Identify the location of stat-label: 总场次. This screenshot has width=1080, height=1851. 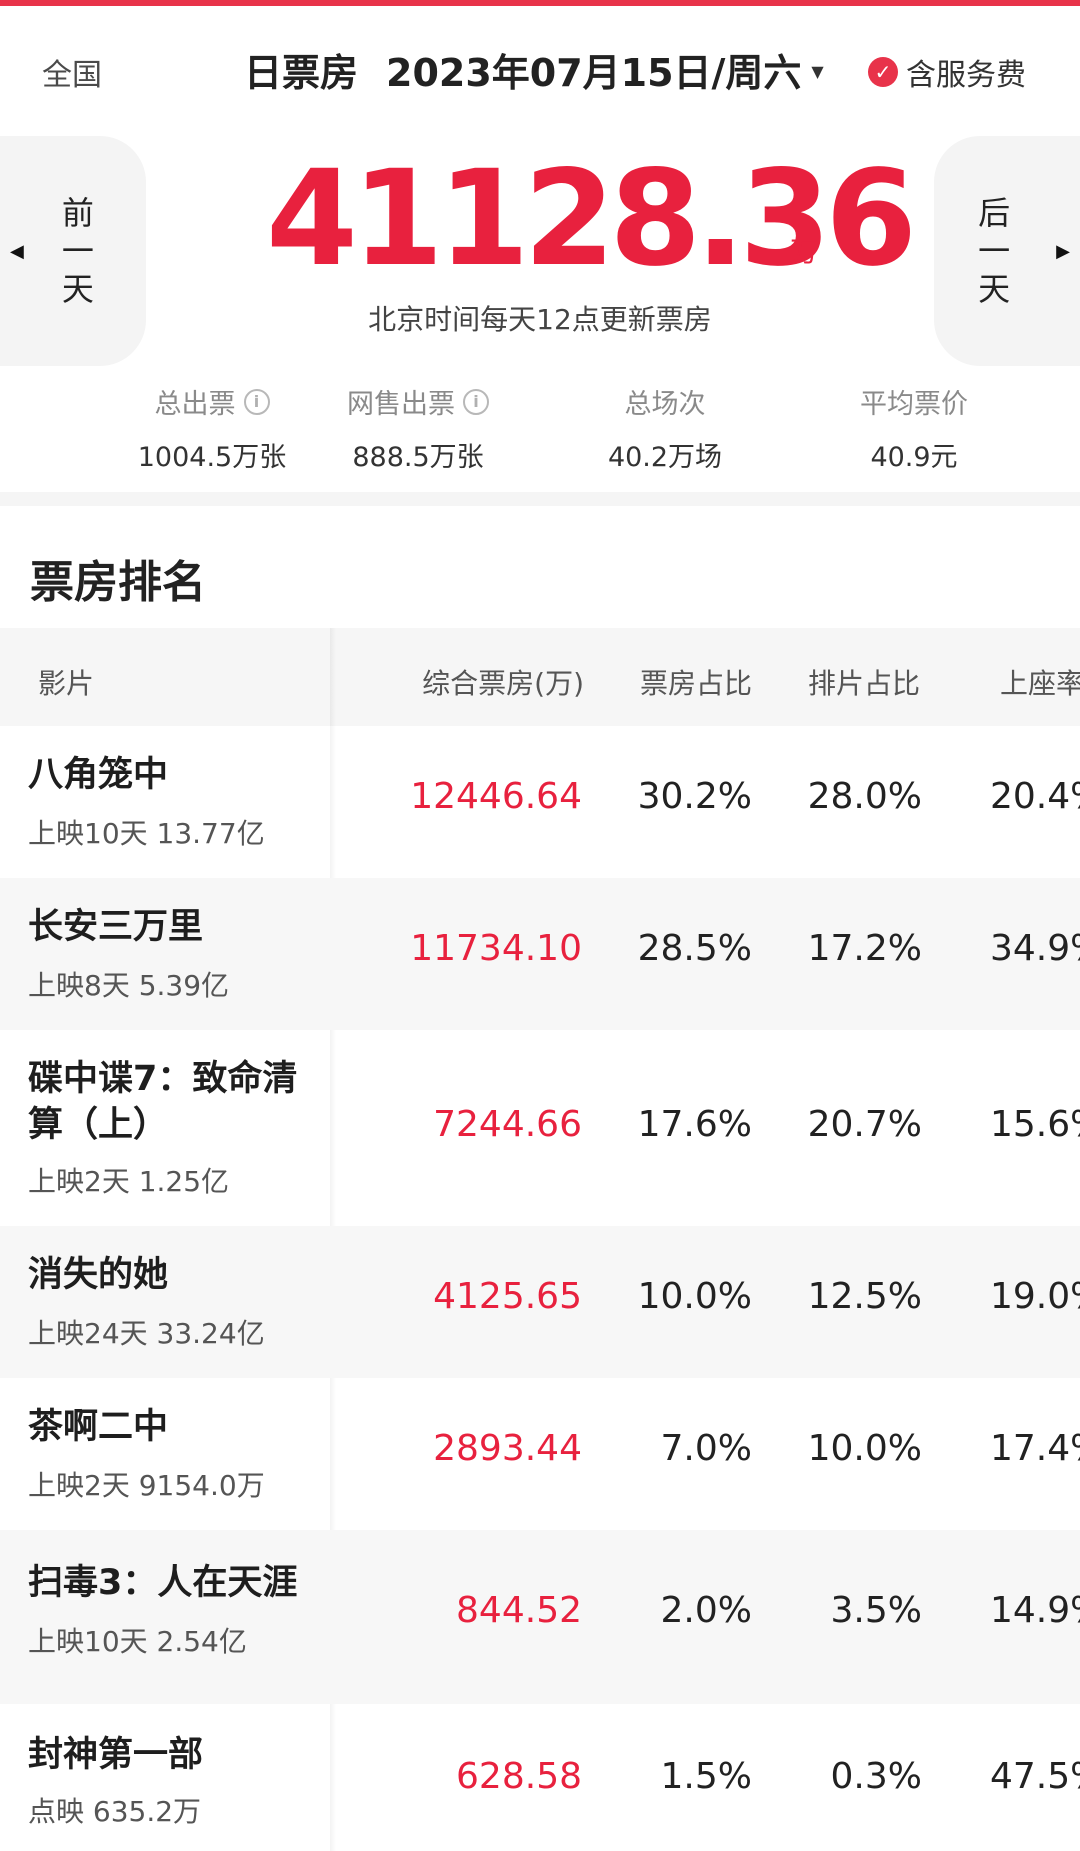
(665, 404).